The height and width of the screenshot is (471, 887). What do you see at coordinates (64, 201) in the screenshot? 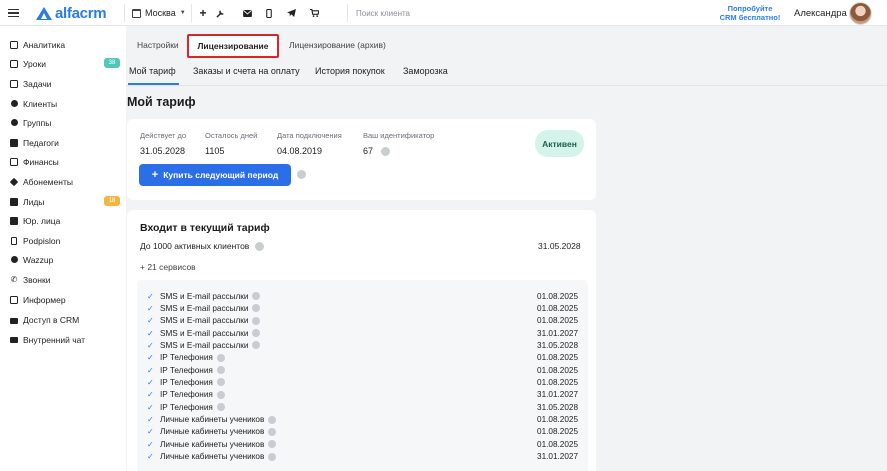
I see `sidebar-item-leads: Лиды 18` at bounding box center [64, 201].